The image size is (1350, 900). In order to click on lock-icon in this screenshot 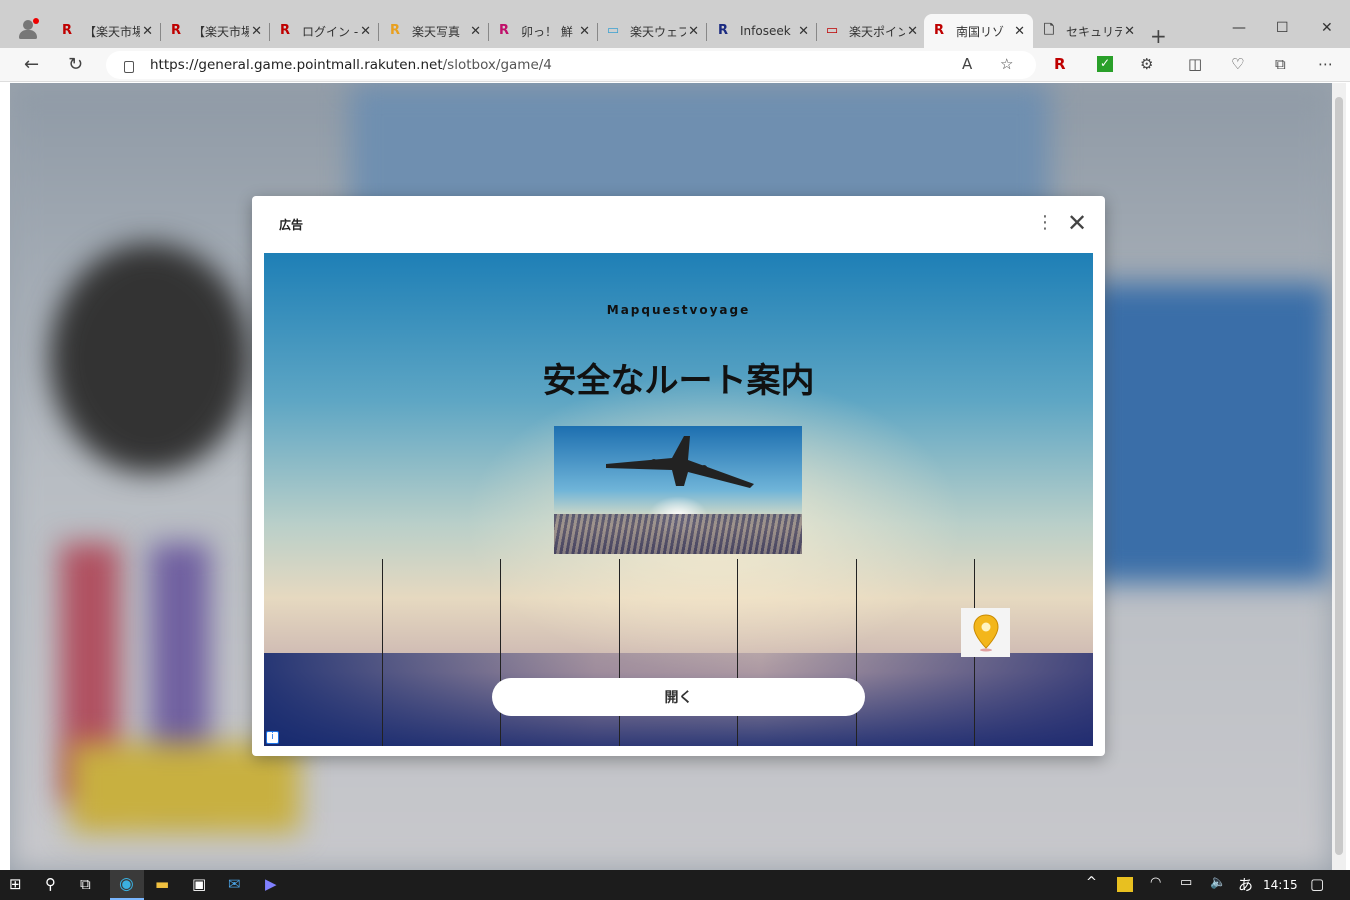, I will do `click(129, 67)`.